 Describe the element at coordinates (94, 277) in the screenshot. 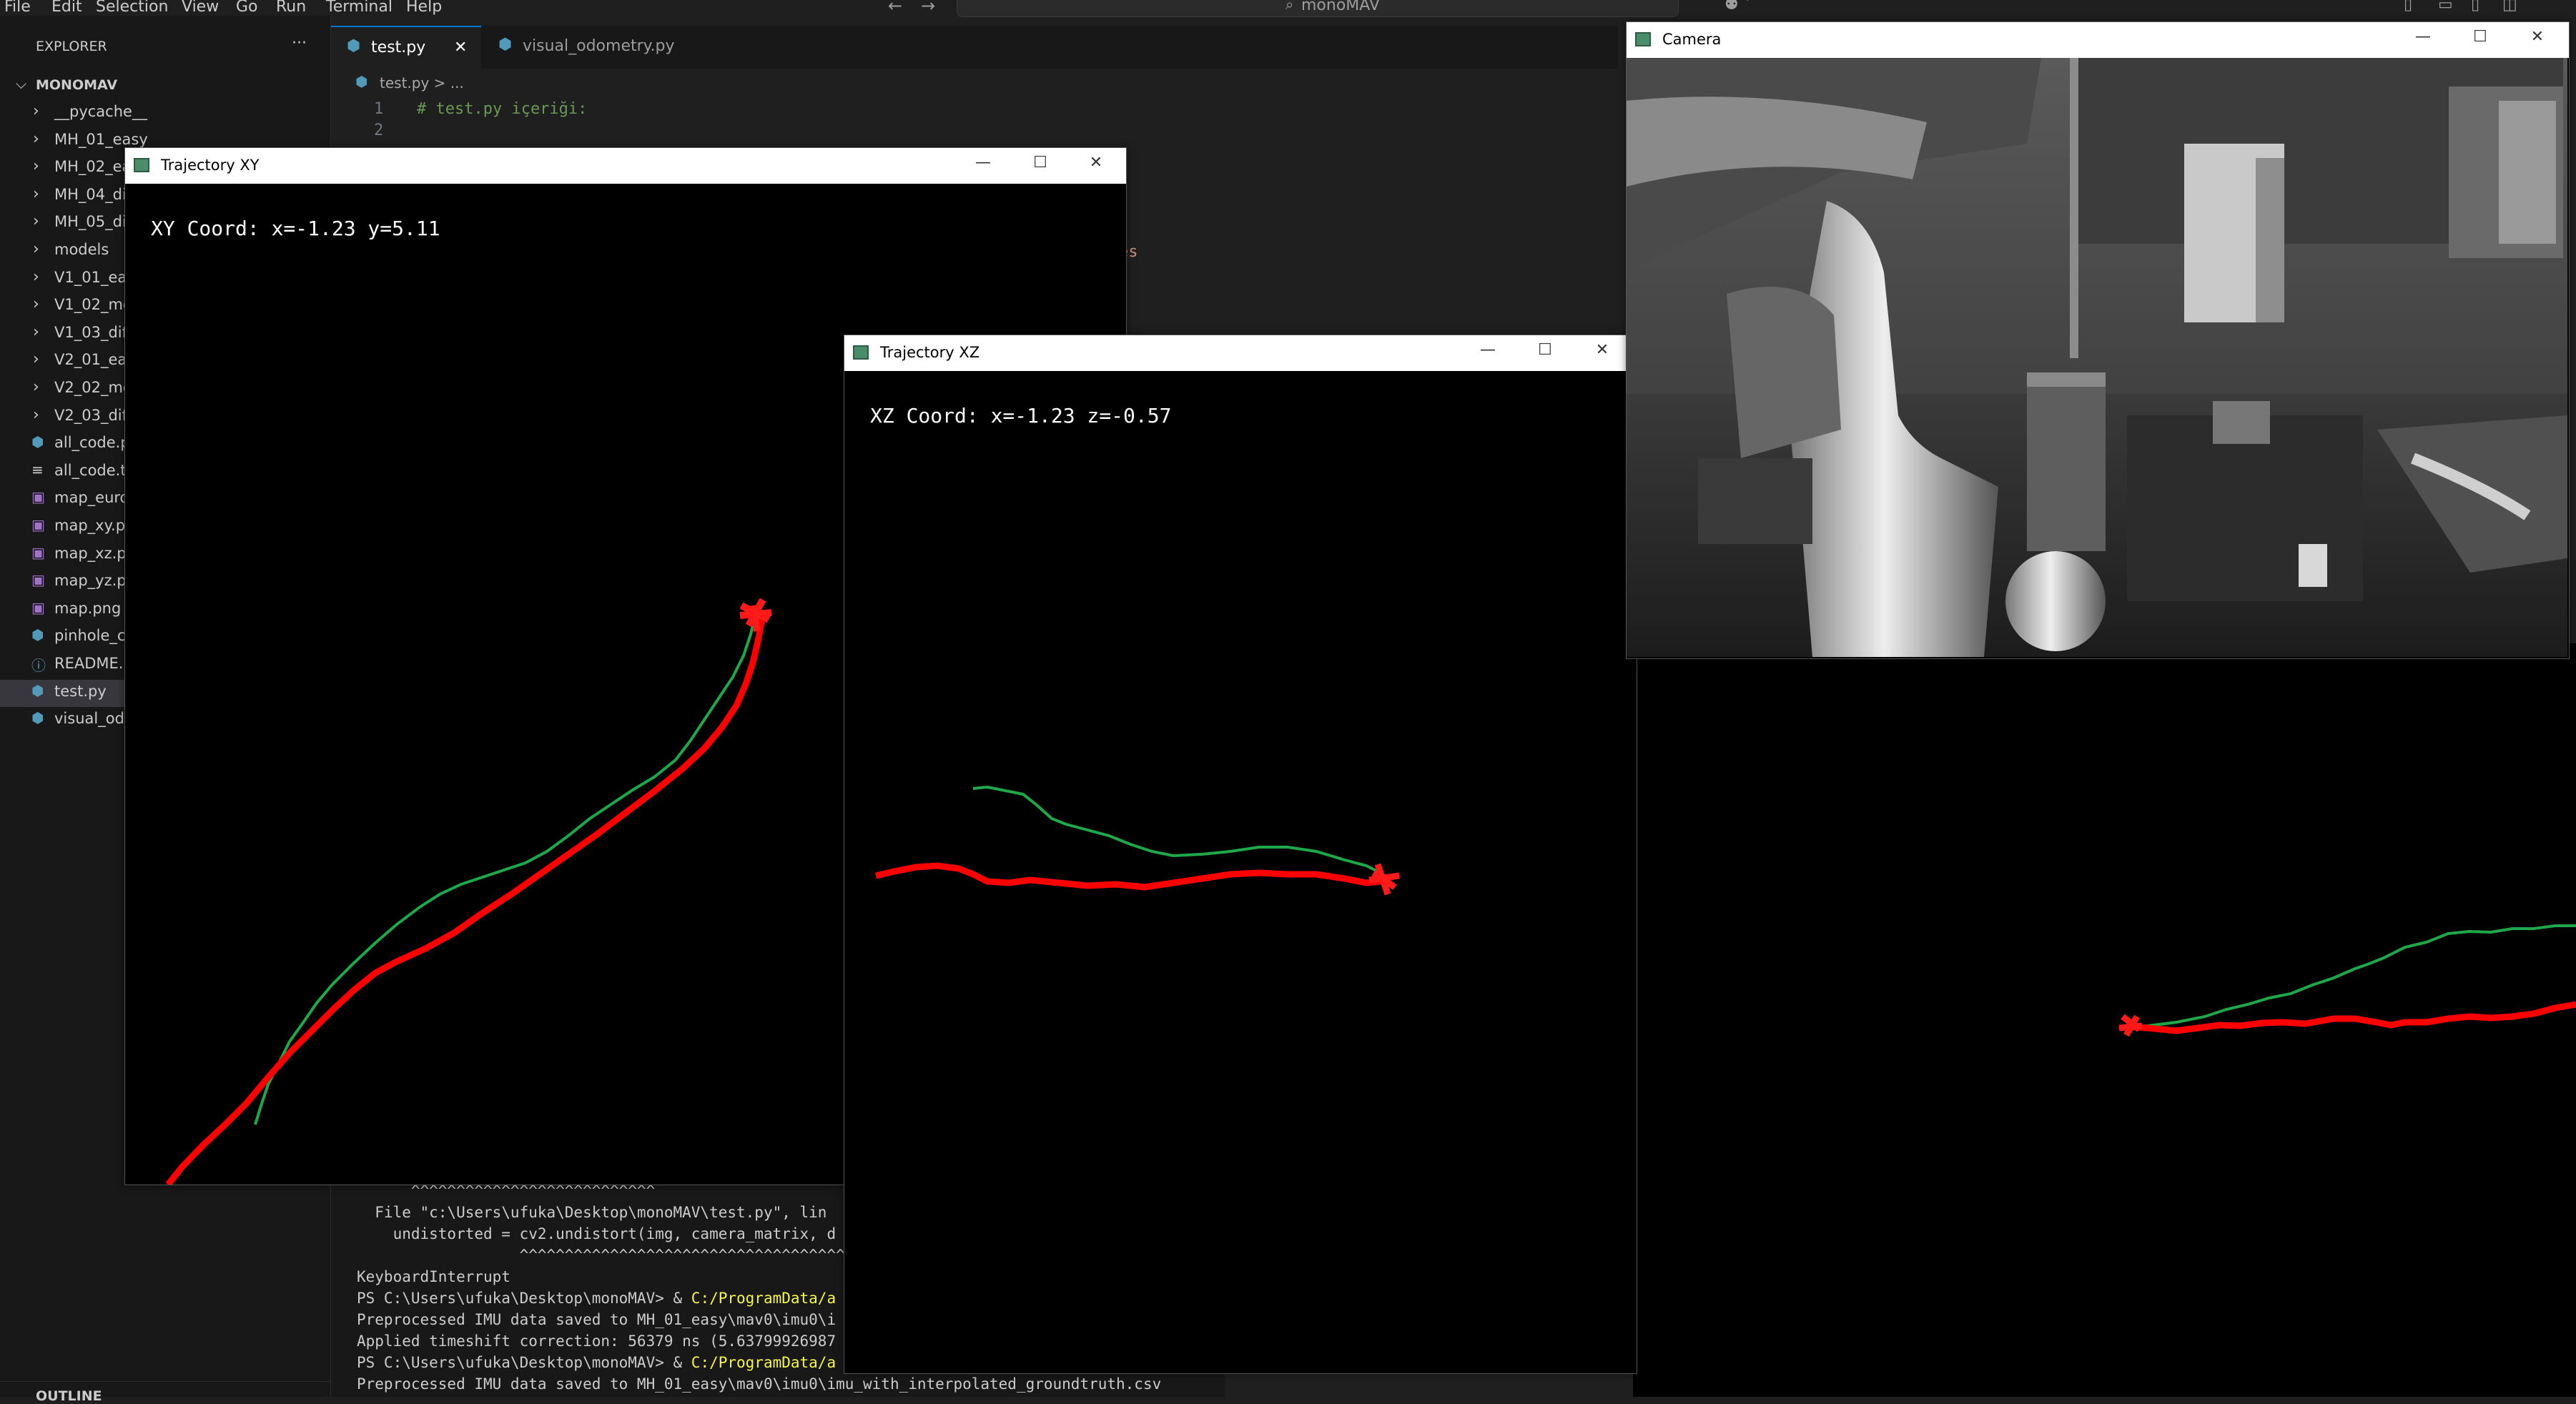

I see `tree-item-label: V1_01_eas` at that location.